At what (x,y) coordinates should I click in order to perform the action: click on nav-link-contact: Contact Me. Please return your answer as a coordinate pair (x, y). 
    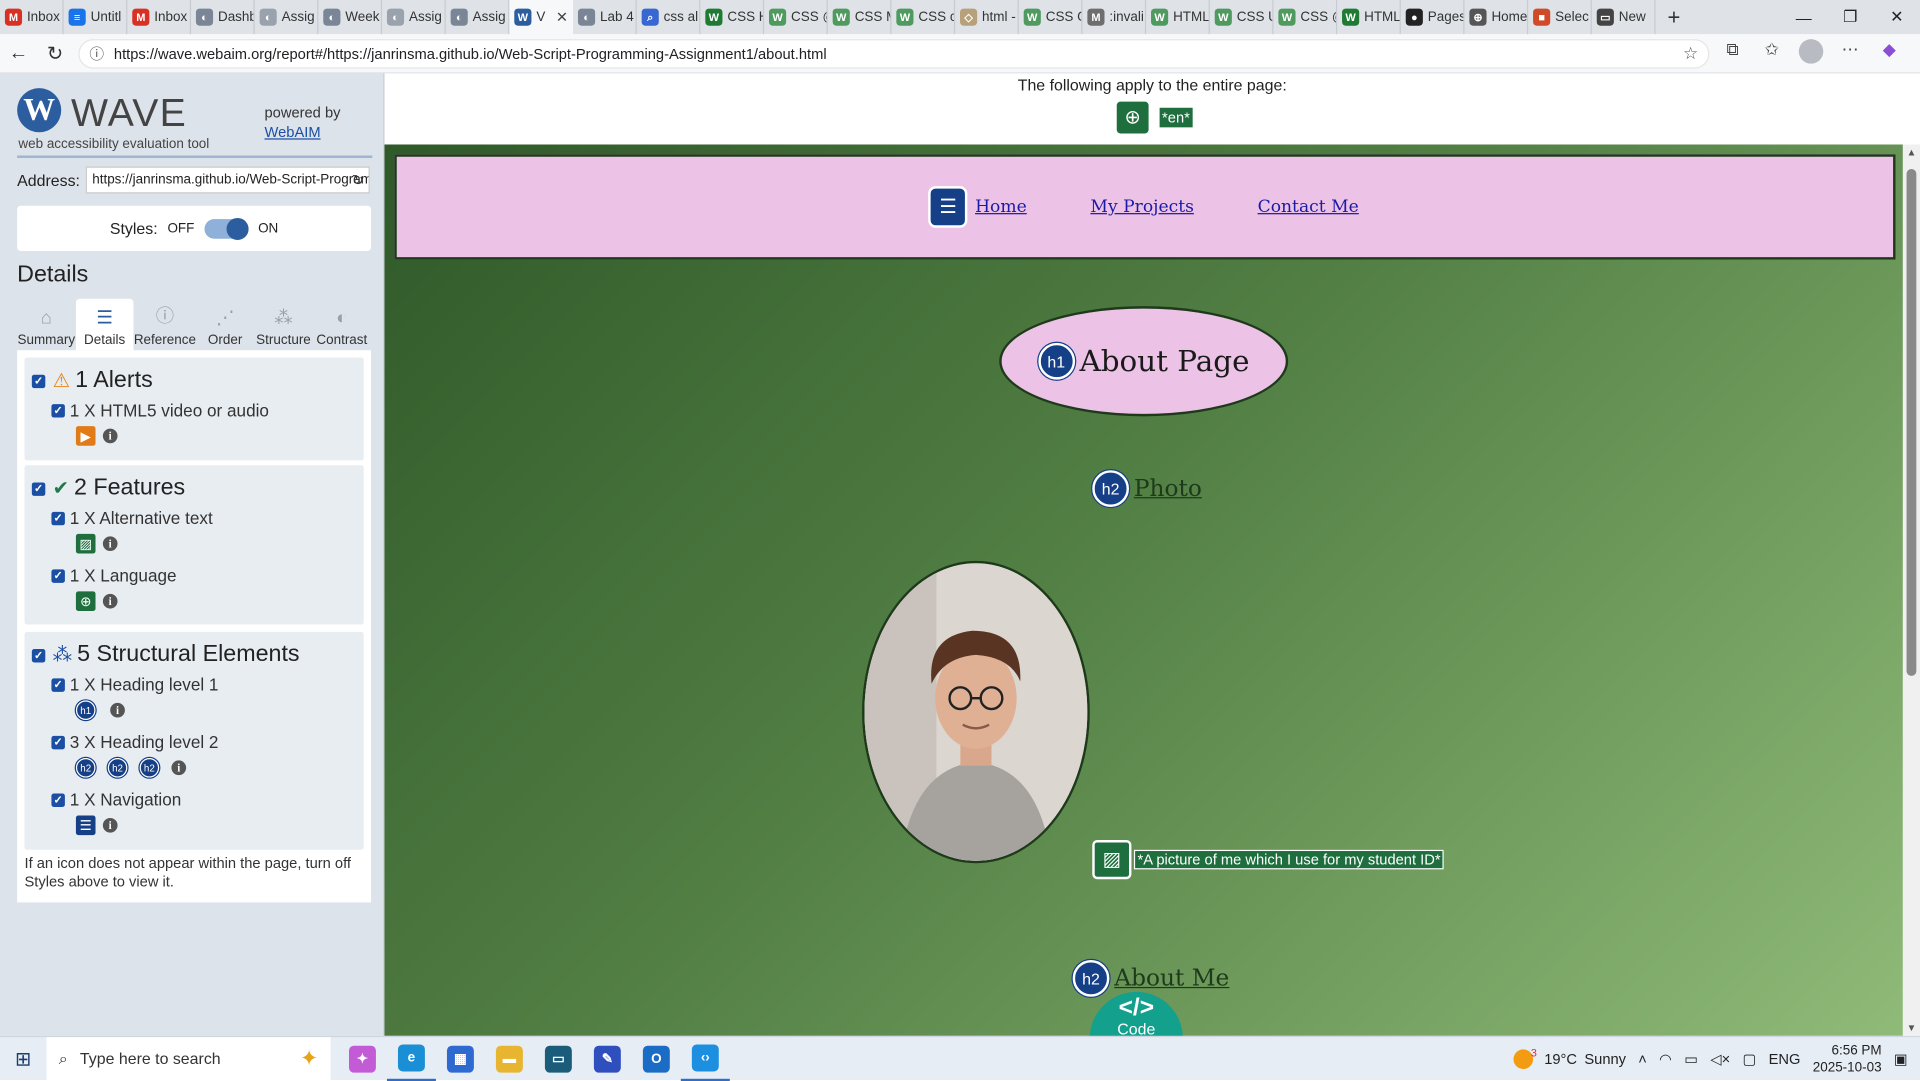
    Looking at the image, I should click on (1308, 207).